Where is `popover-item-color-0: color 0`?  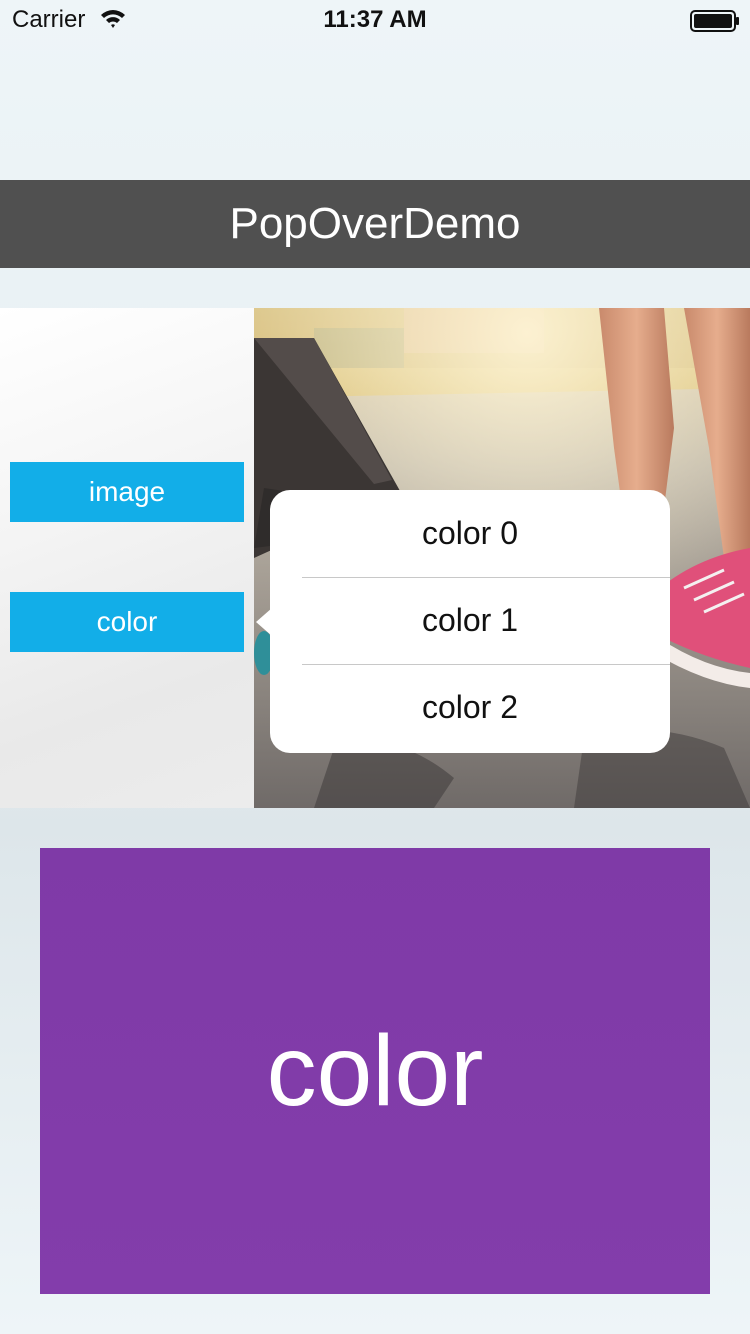 popover-item-color-0: color 0 is located at coordinates (470, 533).